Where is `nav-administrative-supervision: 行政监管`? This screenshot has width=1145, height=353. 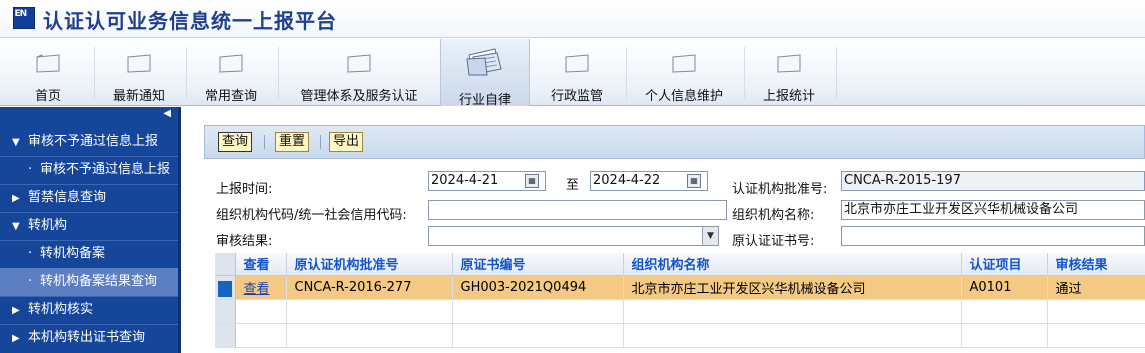
nav-administrative-supervision: 行政监管 is located at coordinates (577, 72).